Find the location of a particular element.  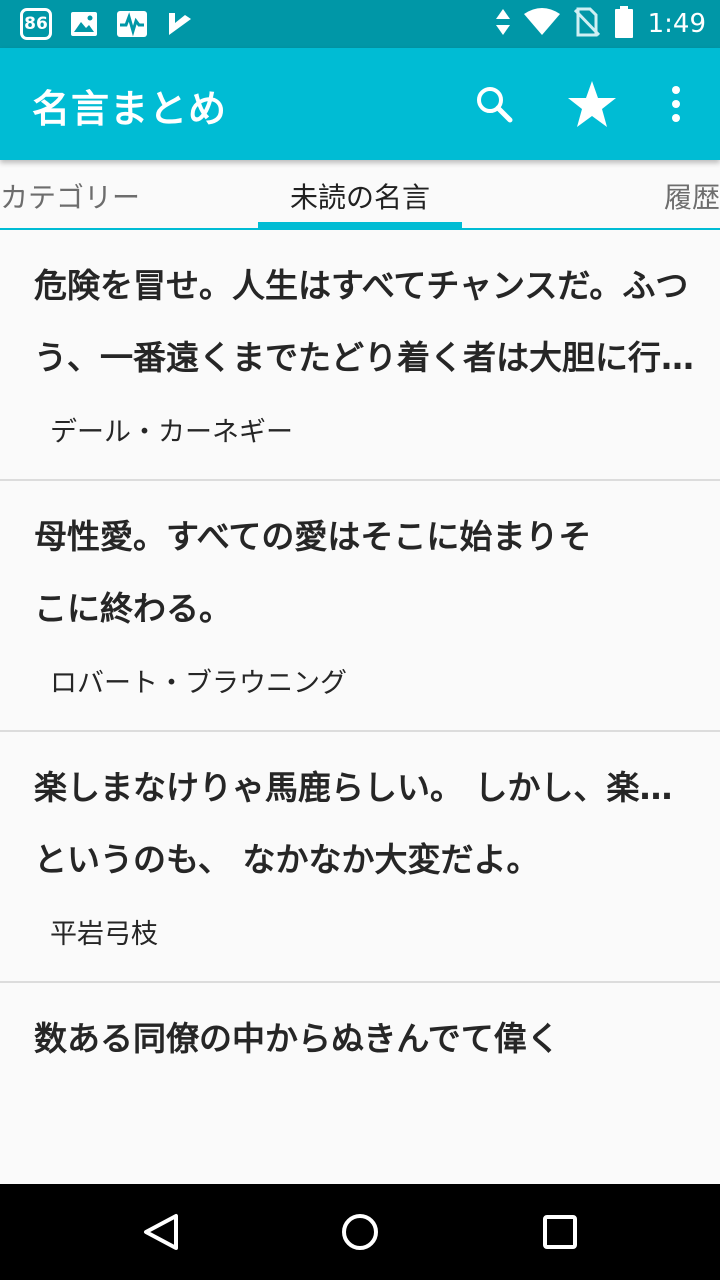

check-icon is located at coordinates (180, 24).